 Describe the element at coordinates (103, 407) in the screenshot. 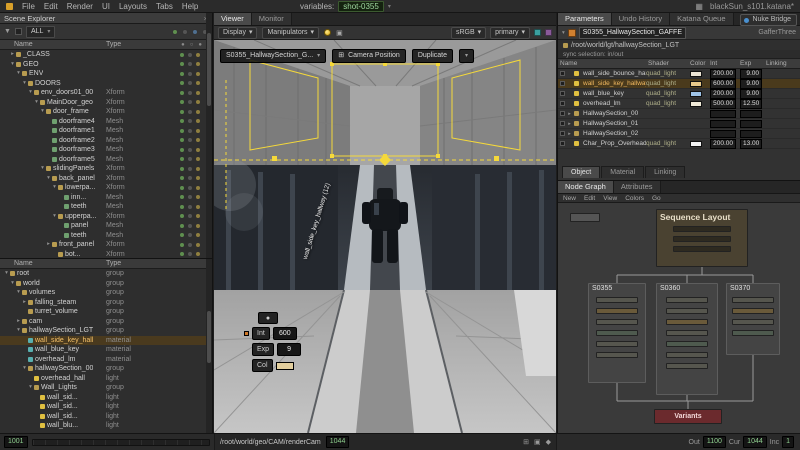

I see `tree-row: wall_sid... light` at that location.